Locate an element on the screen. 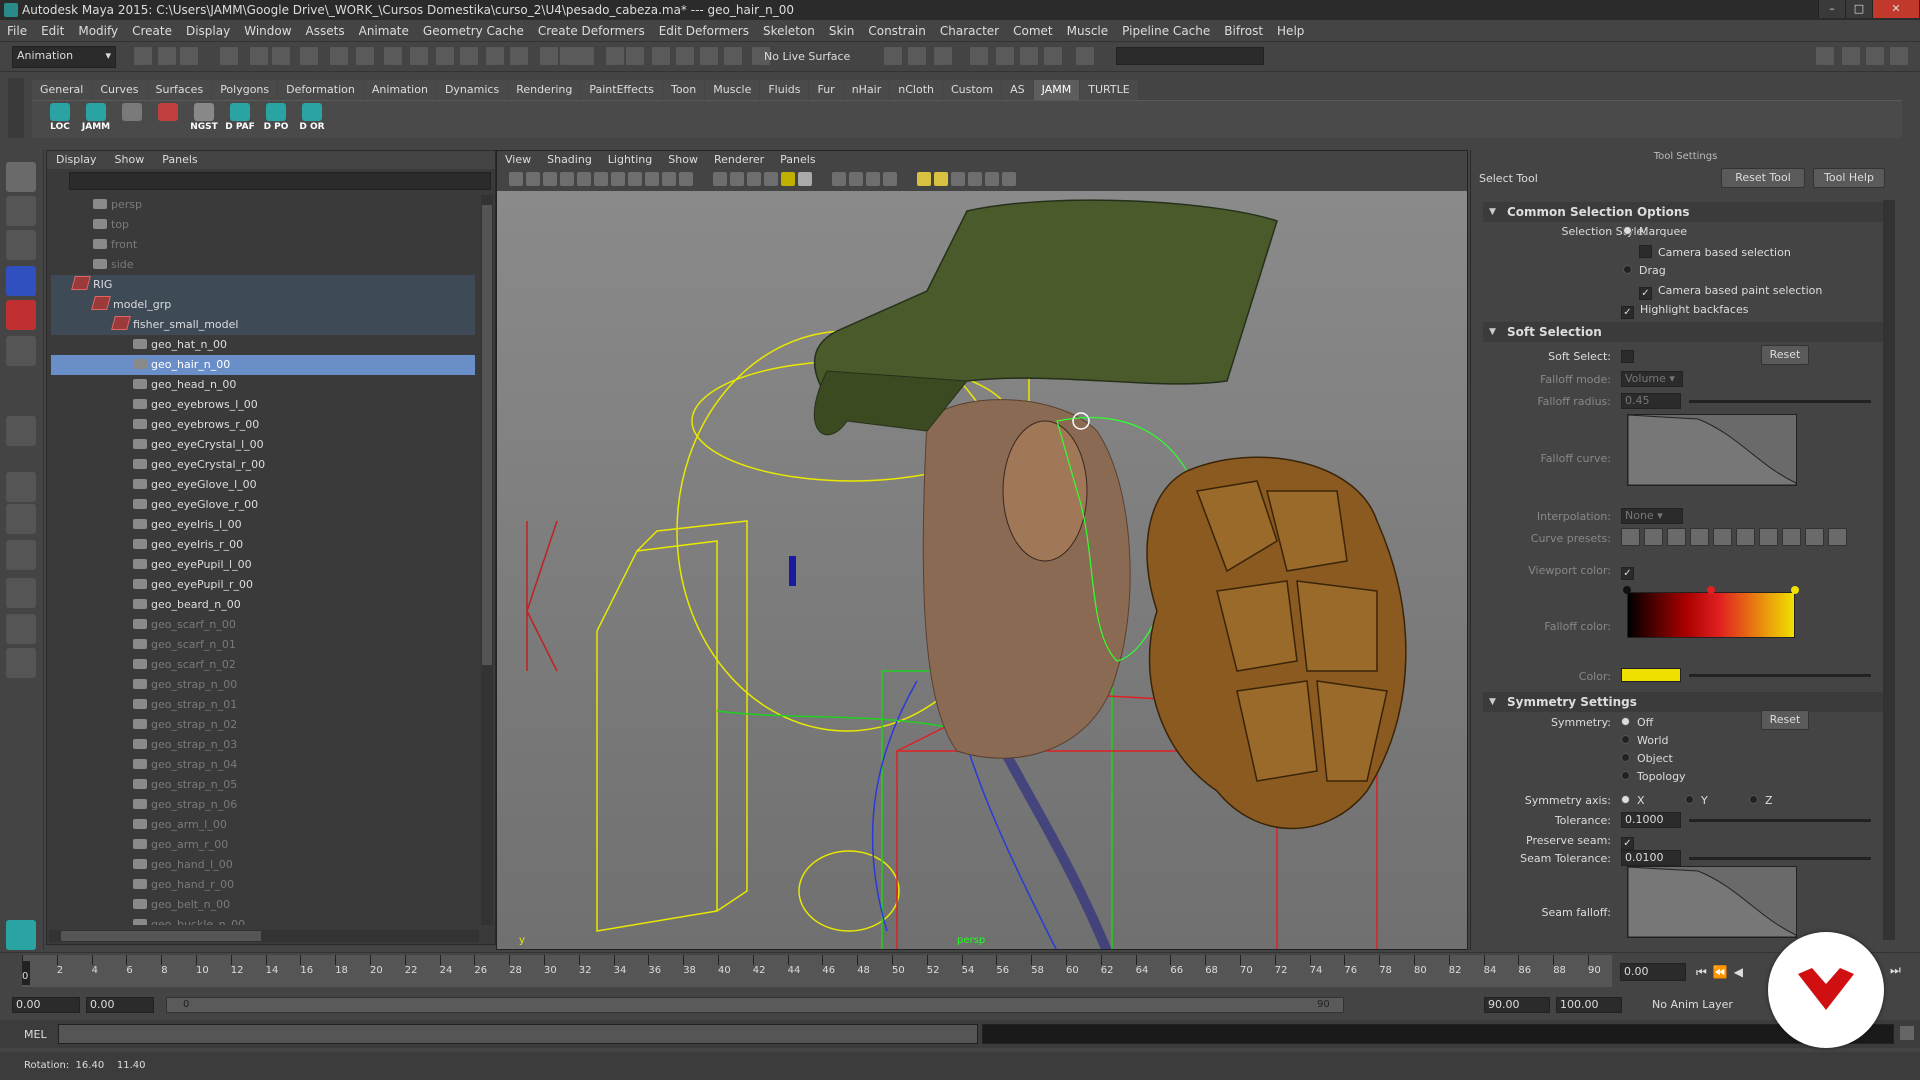  rotate-tool-icon is located at coordinates (21, 315).